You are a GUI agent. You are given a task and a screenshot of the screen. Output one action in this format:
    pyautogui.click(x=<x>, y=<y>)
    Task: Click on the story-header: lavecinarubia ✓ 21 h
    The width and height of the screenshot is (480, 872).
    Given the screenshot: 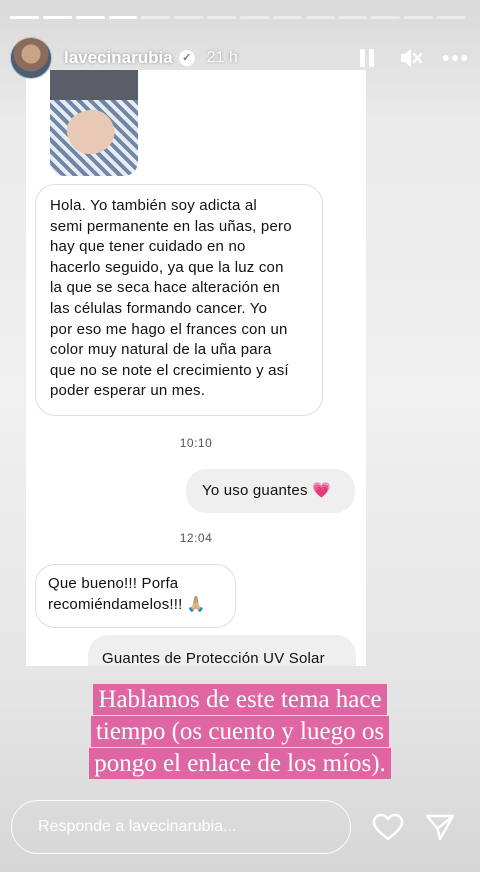 What is the action you would take?
    pyautogui.click(x=239, y=58)
    